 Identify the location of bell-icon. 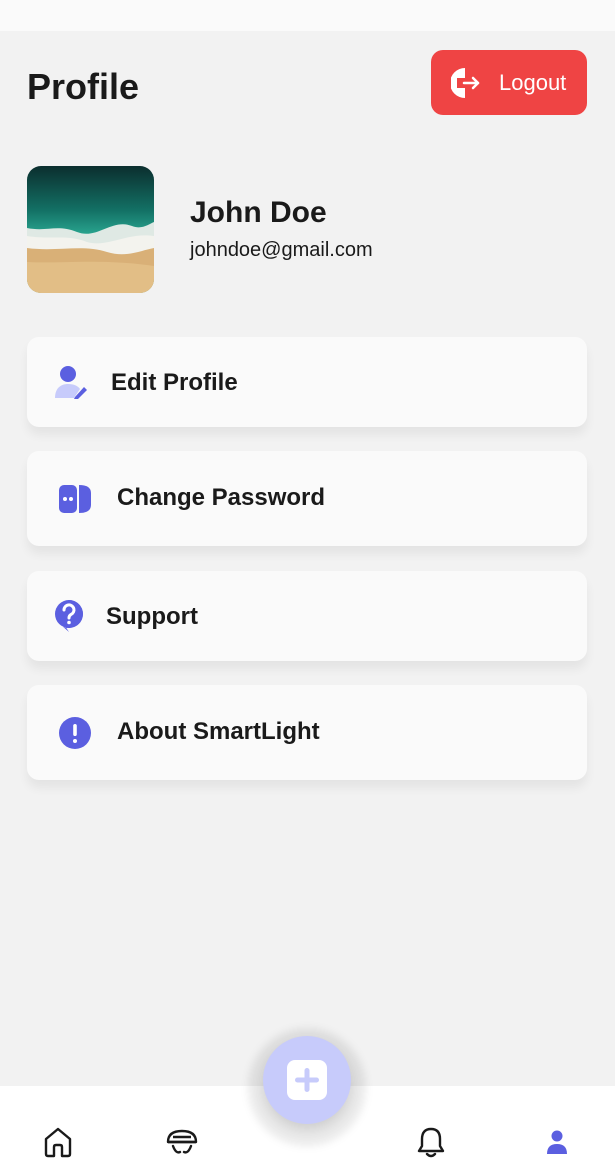
(431, 1142).